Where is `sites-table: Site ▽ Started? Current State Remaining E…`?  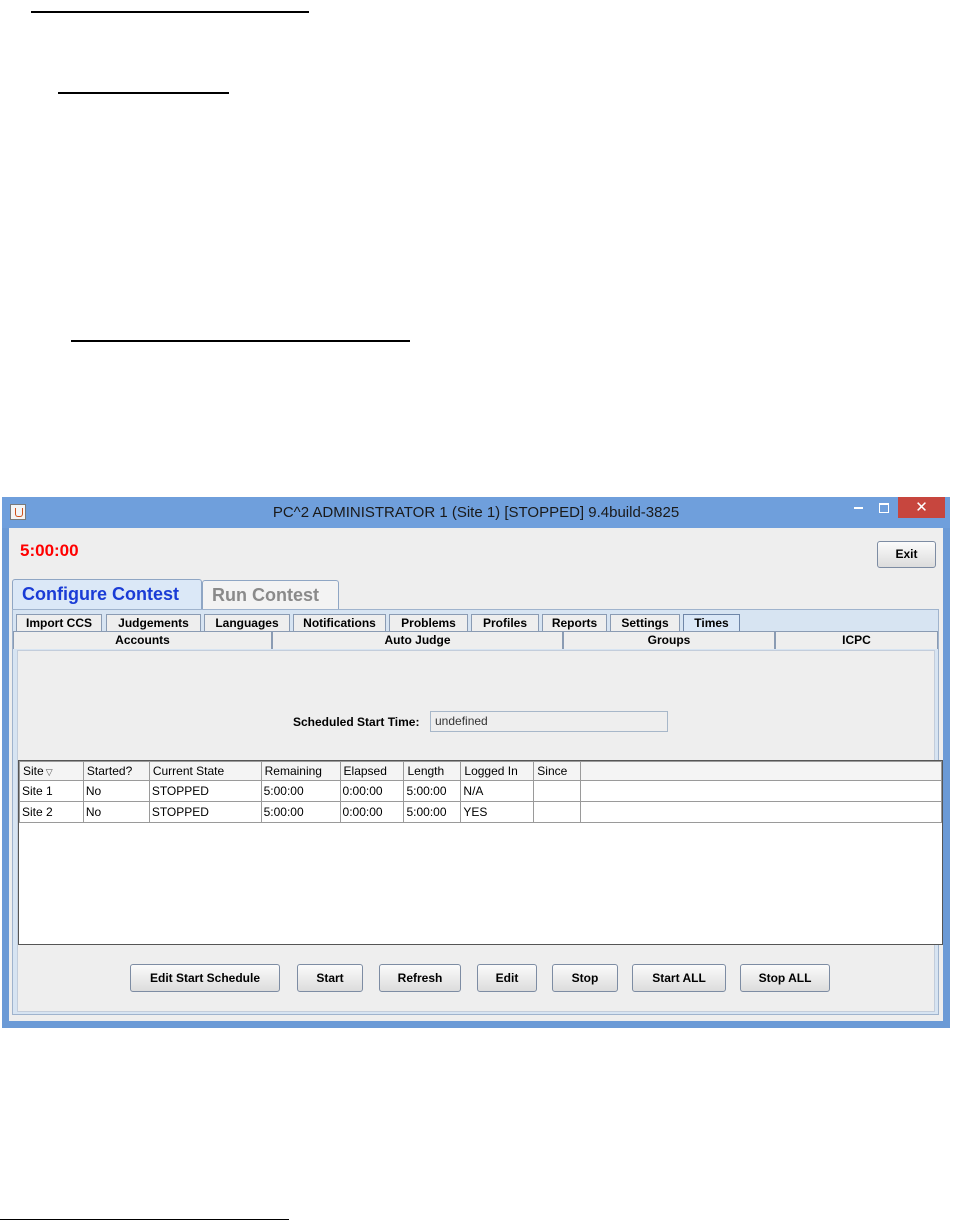 sites-table: Site ▽ Started? Current State Remaining E… is located at coordinates (480, 852).